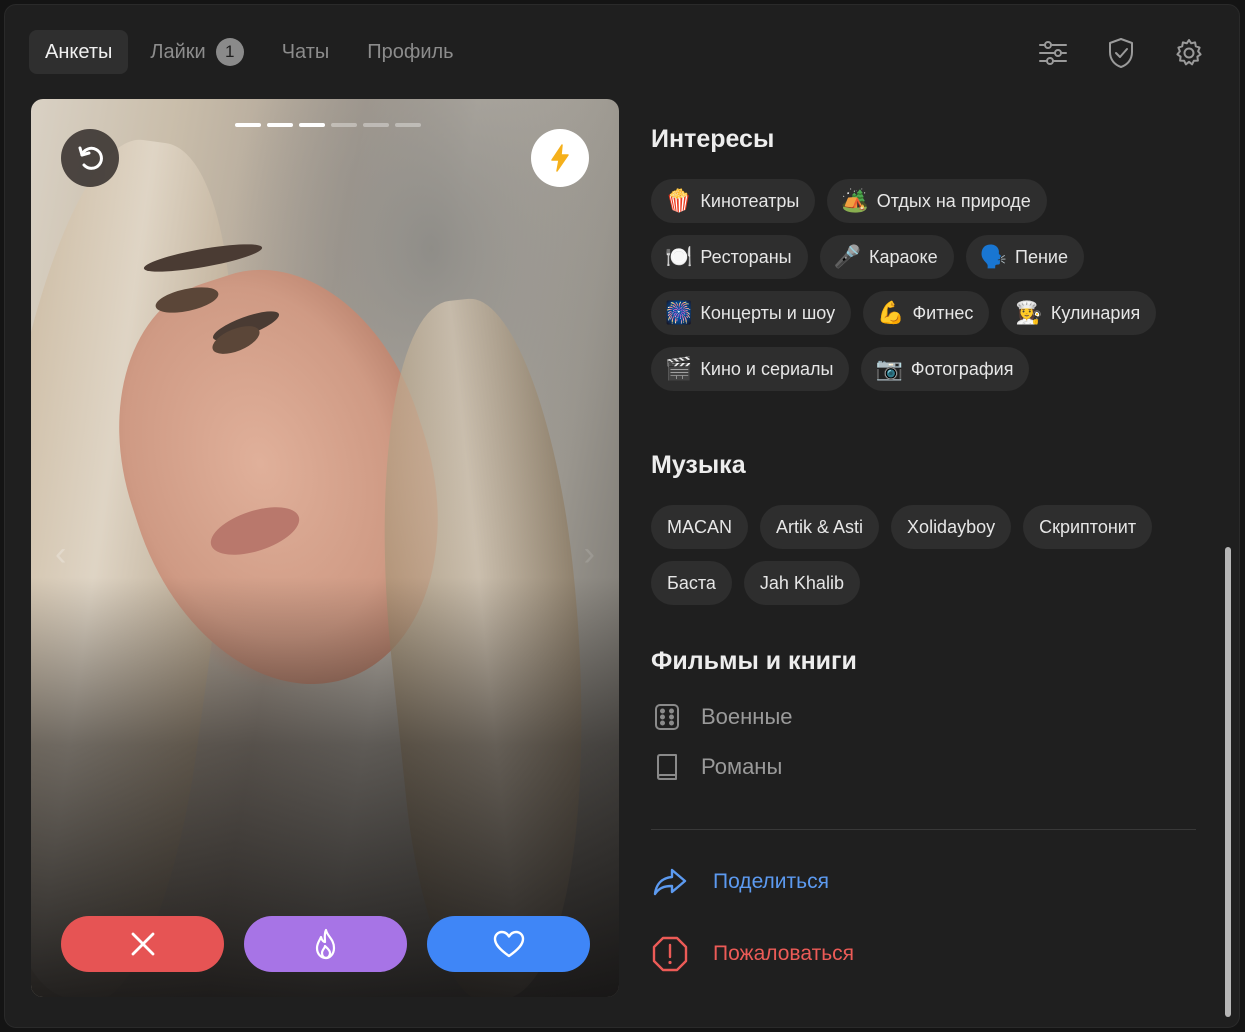  I want to click on music-chip: Jah Khalib, so click(801, 583).